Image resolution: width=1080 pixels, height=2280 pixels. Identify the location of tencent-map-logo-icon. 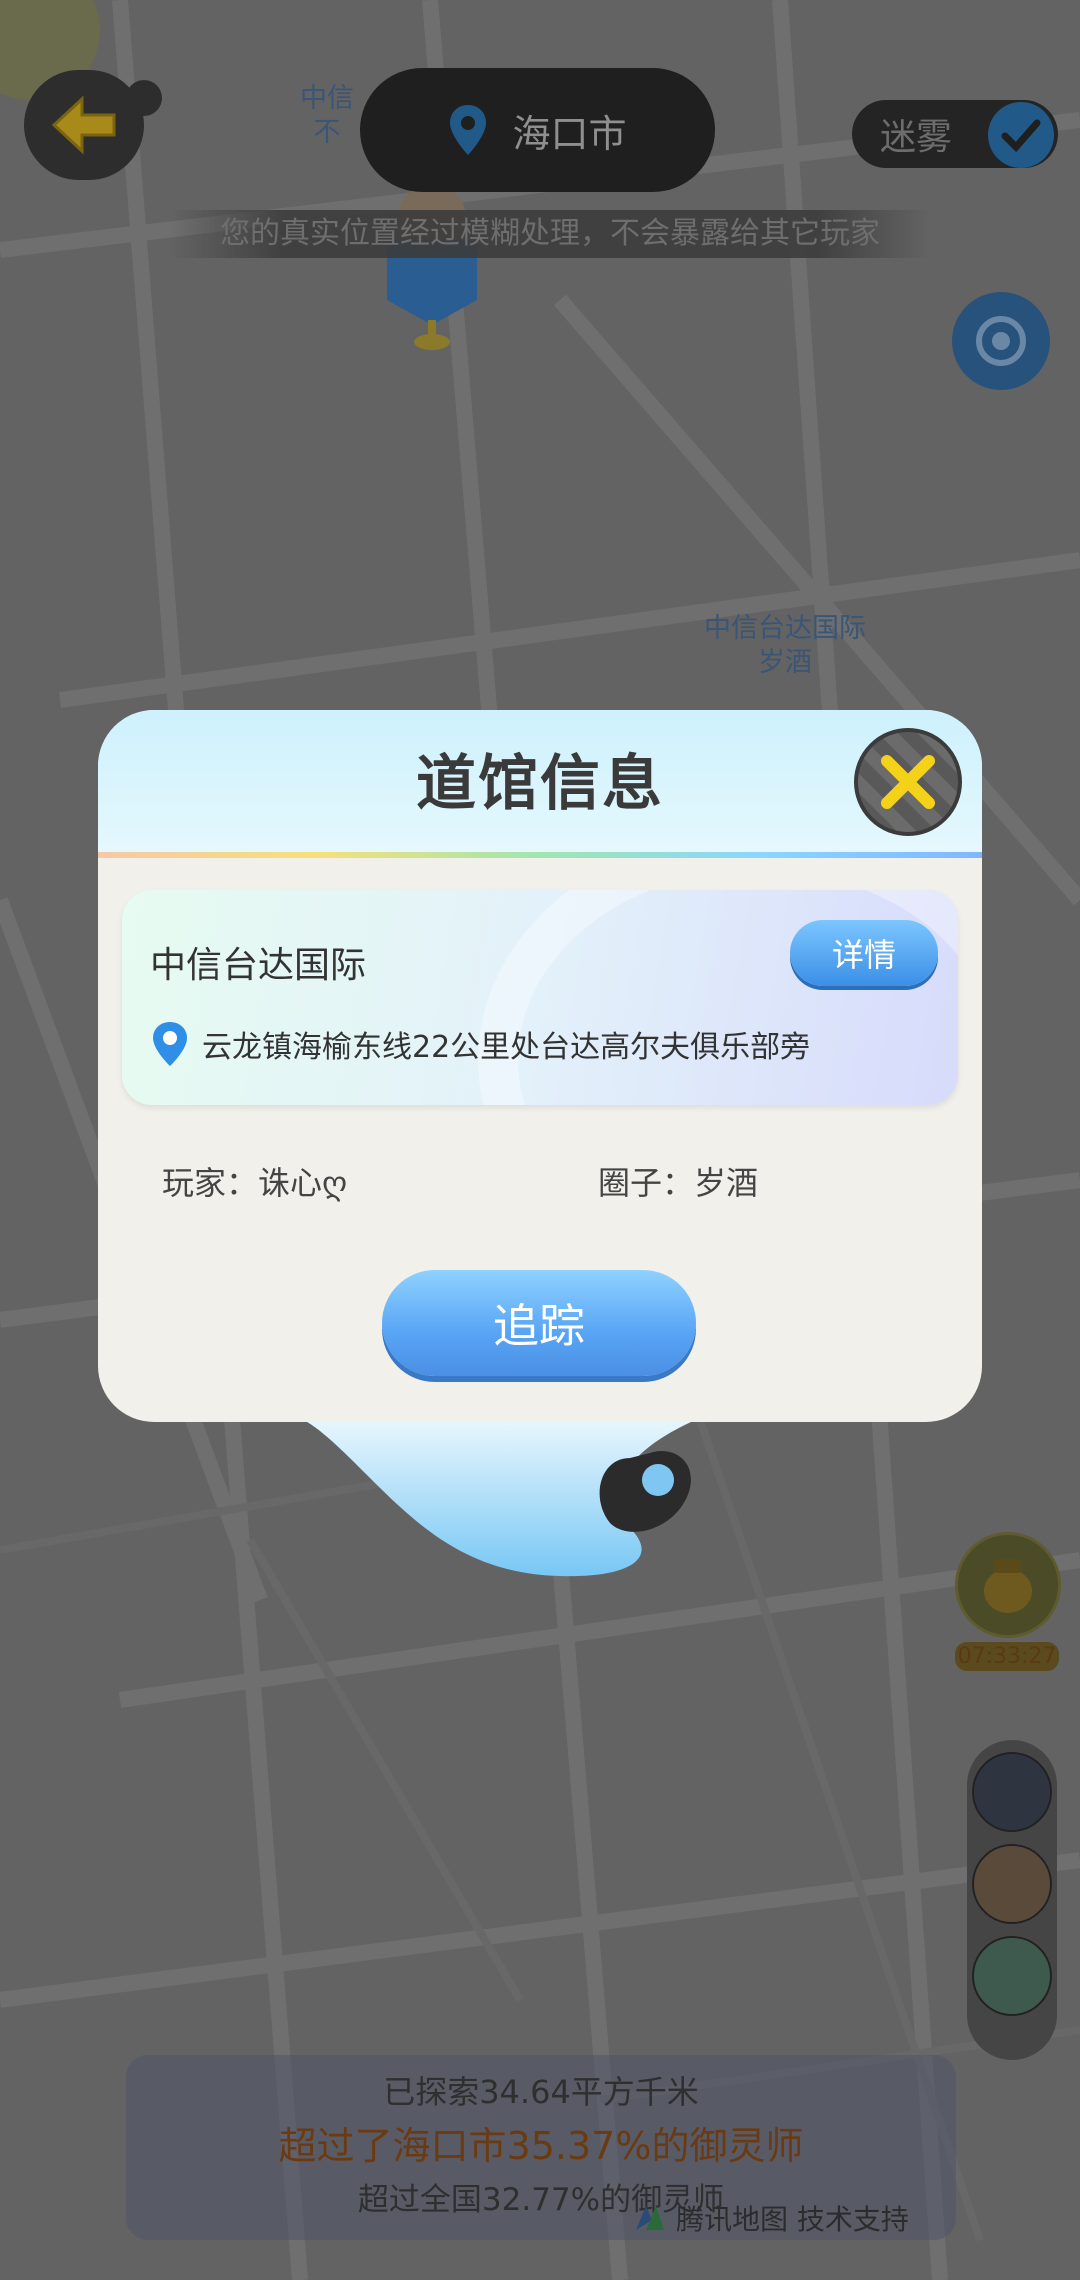
(650, 2218).